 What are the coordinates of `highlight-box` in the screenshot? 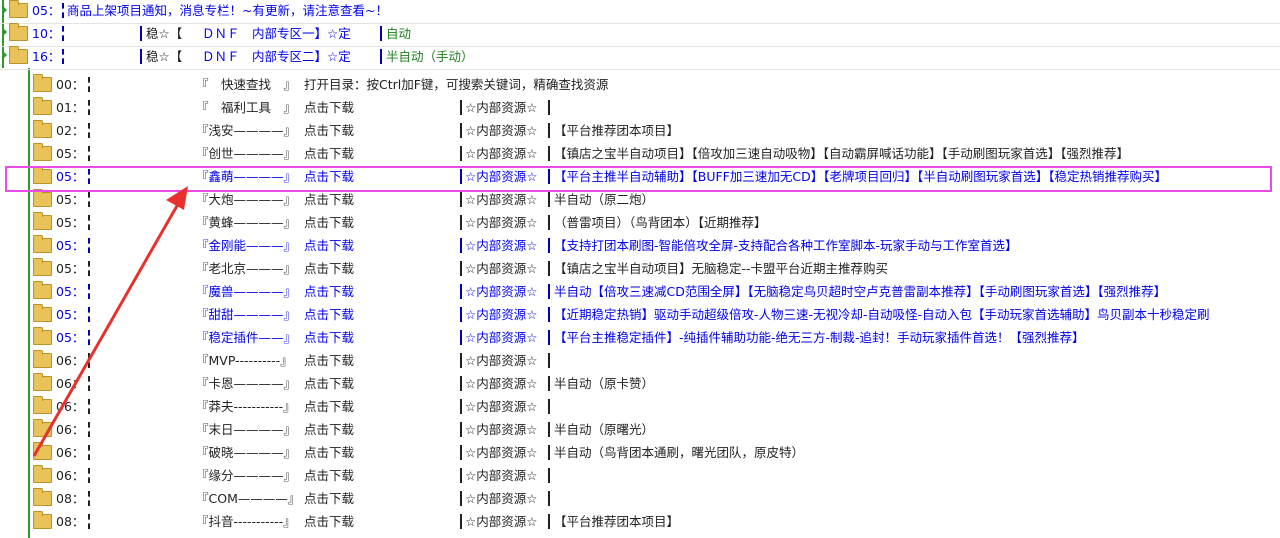 It's located at (638, 179).